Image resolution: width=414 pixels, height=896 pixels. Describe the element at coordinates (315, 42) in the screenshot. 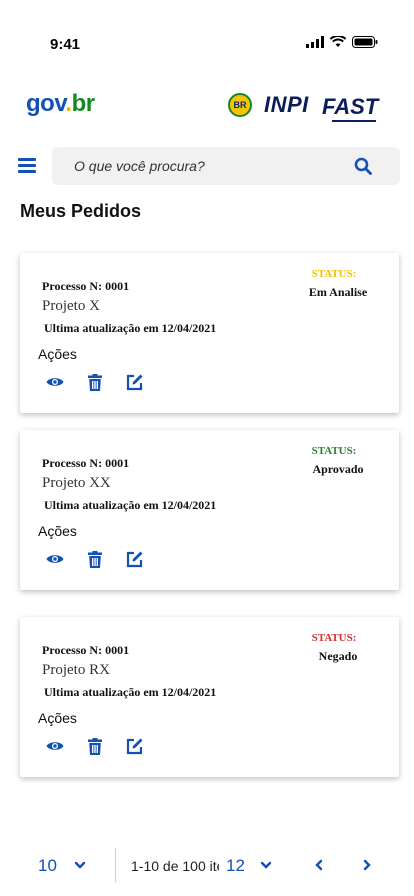

I see `signal-icon` at that location.